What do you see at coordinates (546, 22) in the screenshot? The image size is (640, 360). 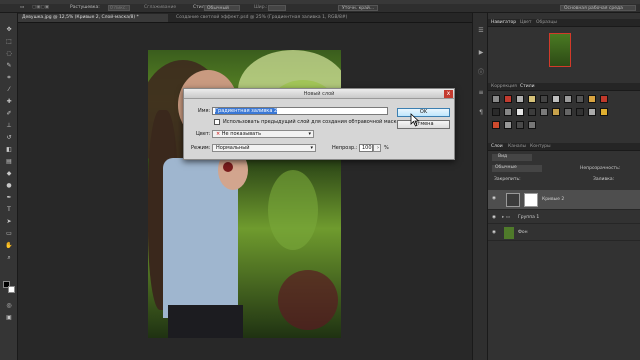 I see `tab-swatches: Образцы` at bounding box center [546, 22].